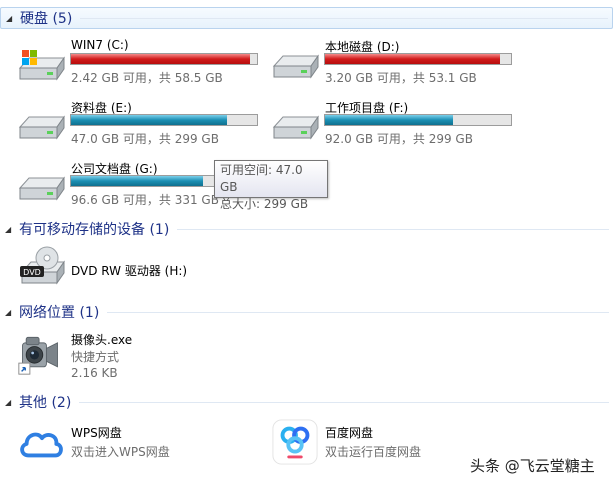 The height and width of the screenshot is (486, 613). Describe the element at coordinates (349, 433) in the screenshot. I see `item-name: 百度网盘` at that location.